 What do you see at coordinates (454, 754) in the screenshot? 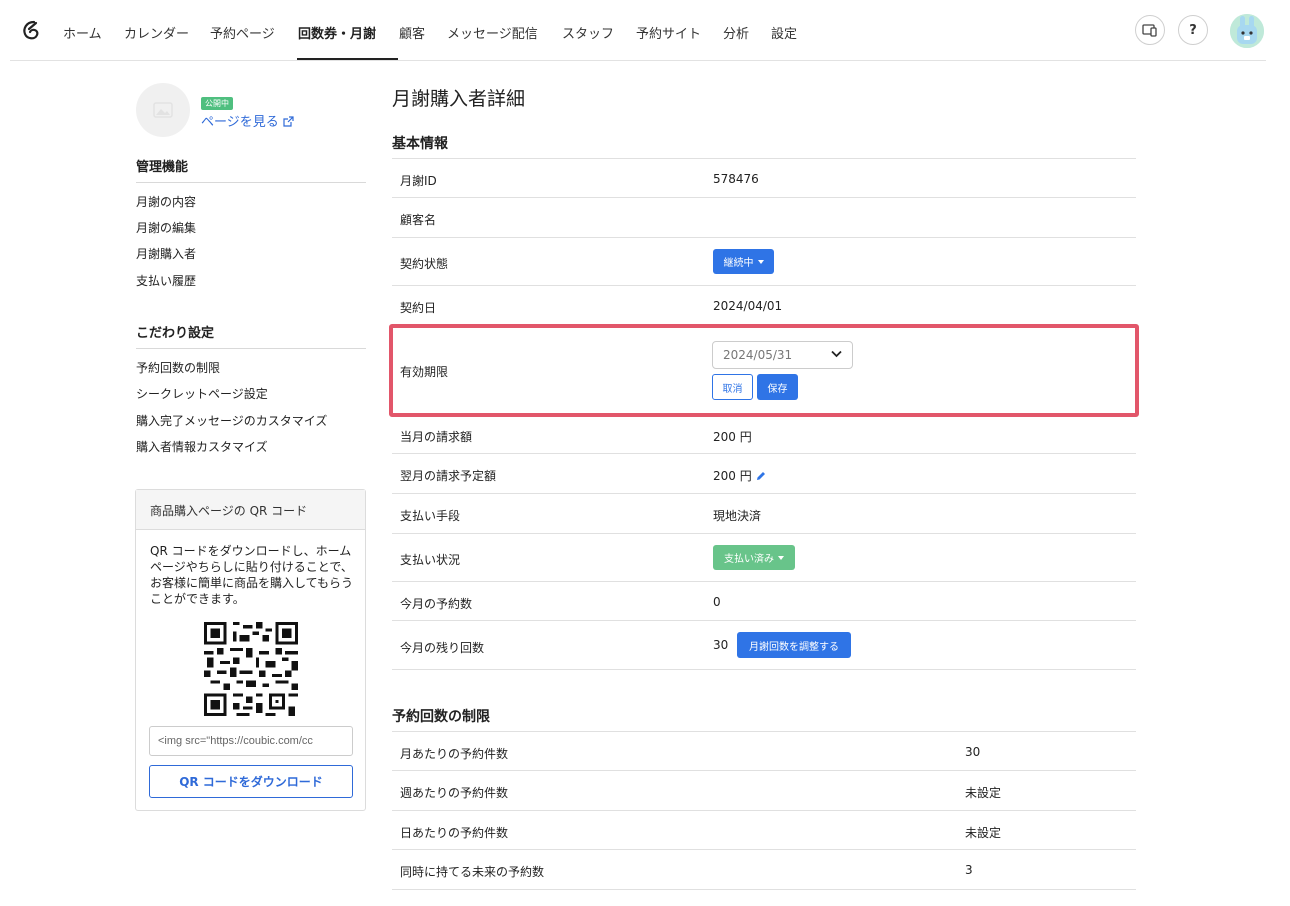
I see `limit-row-label: 月あたりの予約件数` at bounding box center [454, 754].